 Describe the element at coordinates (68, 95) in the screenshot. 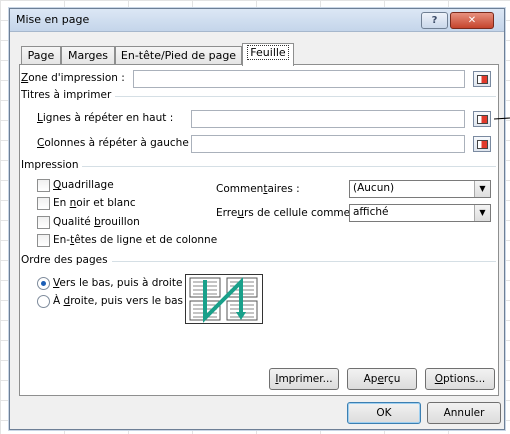

I see `print-titles-group-label: Titres à imprimer` at that location.